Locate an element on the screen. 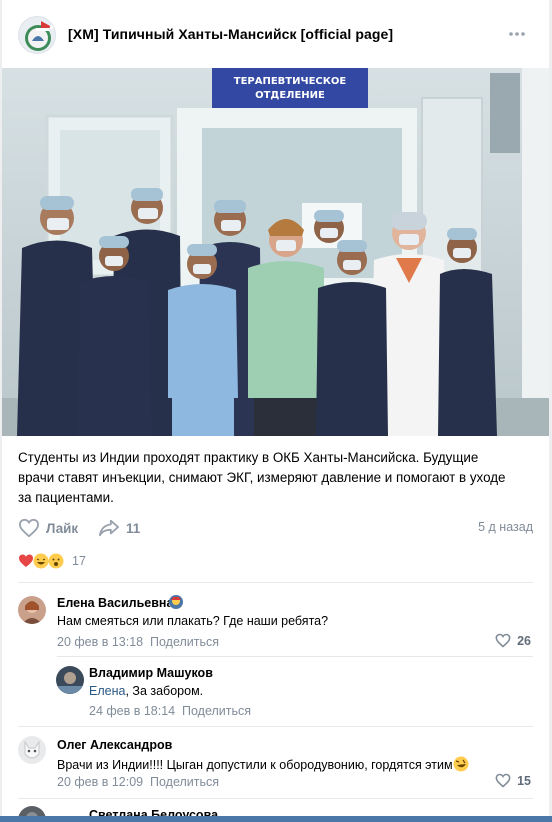 Image resolution: width=552 pixels, height=822 pixels. more-options-icon is located at coordinates (517, 34).